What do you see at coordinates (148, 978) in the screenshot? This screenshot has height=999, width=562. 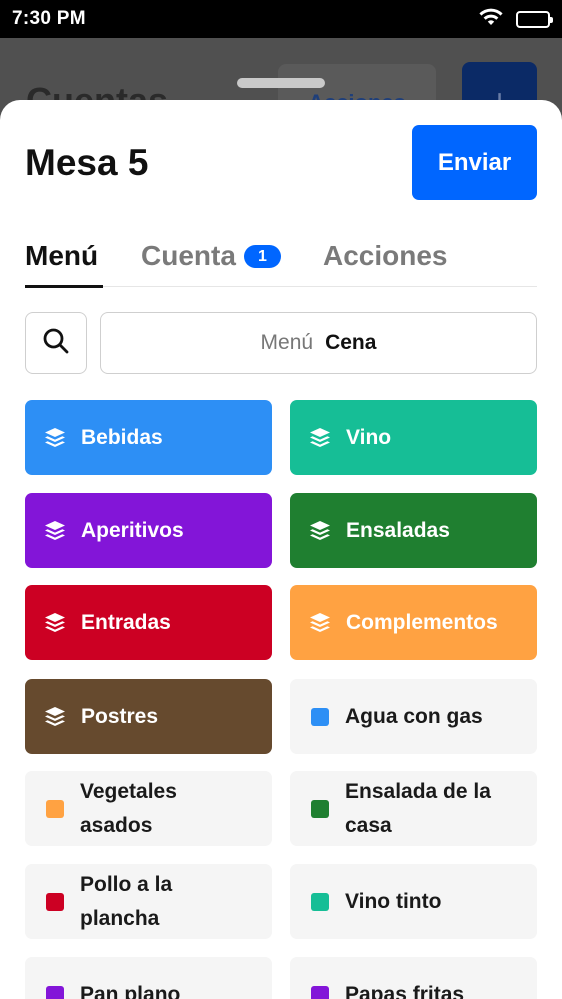 I see `menu-item-pan-plano: Pan plano` at bounding box center [148, 978].